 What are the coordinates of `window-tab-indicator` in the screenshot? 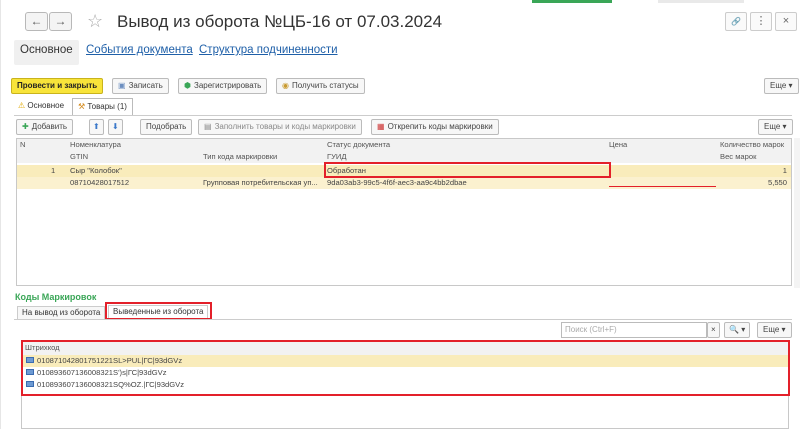 It's located at (701, 1).